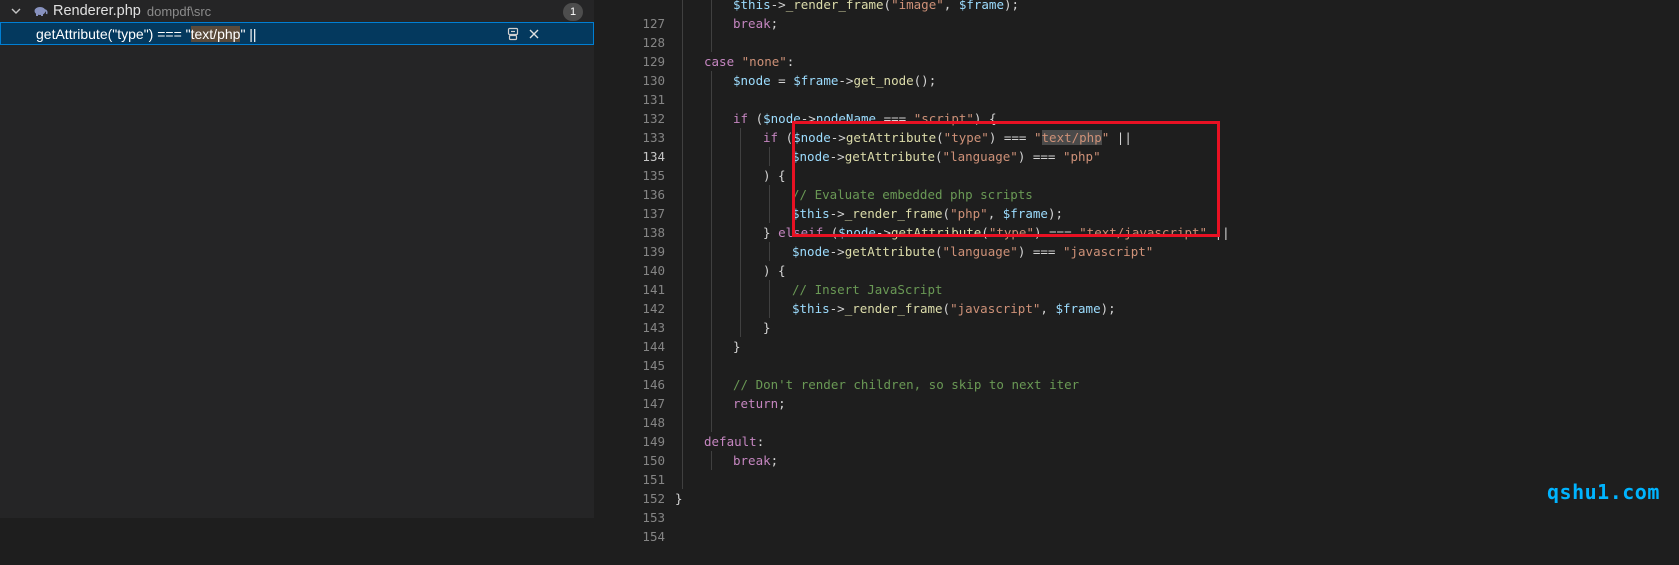 Image resolution: width=1679 pixels, height=565 pixels. What do you see at coordinates (876, 6) in the screenshot?
I see `code-text: $this->_render_frame("image", $frame);` at bounding box center [876, 6].